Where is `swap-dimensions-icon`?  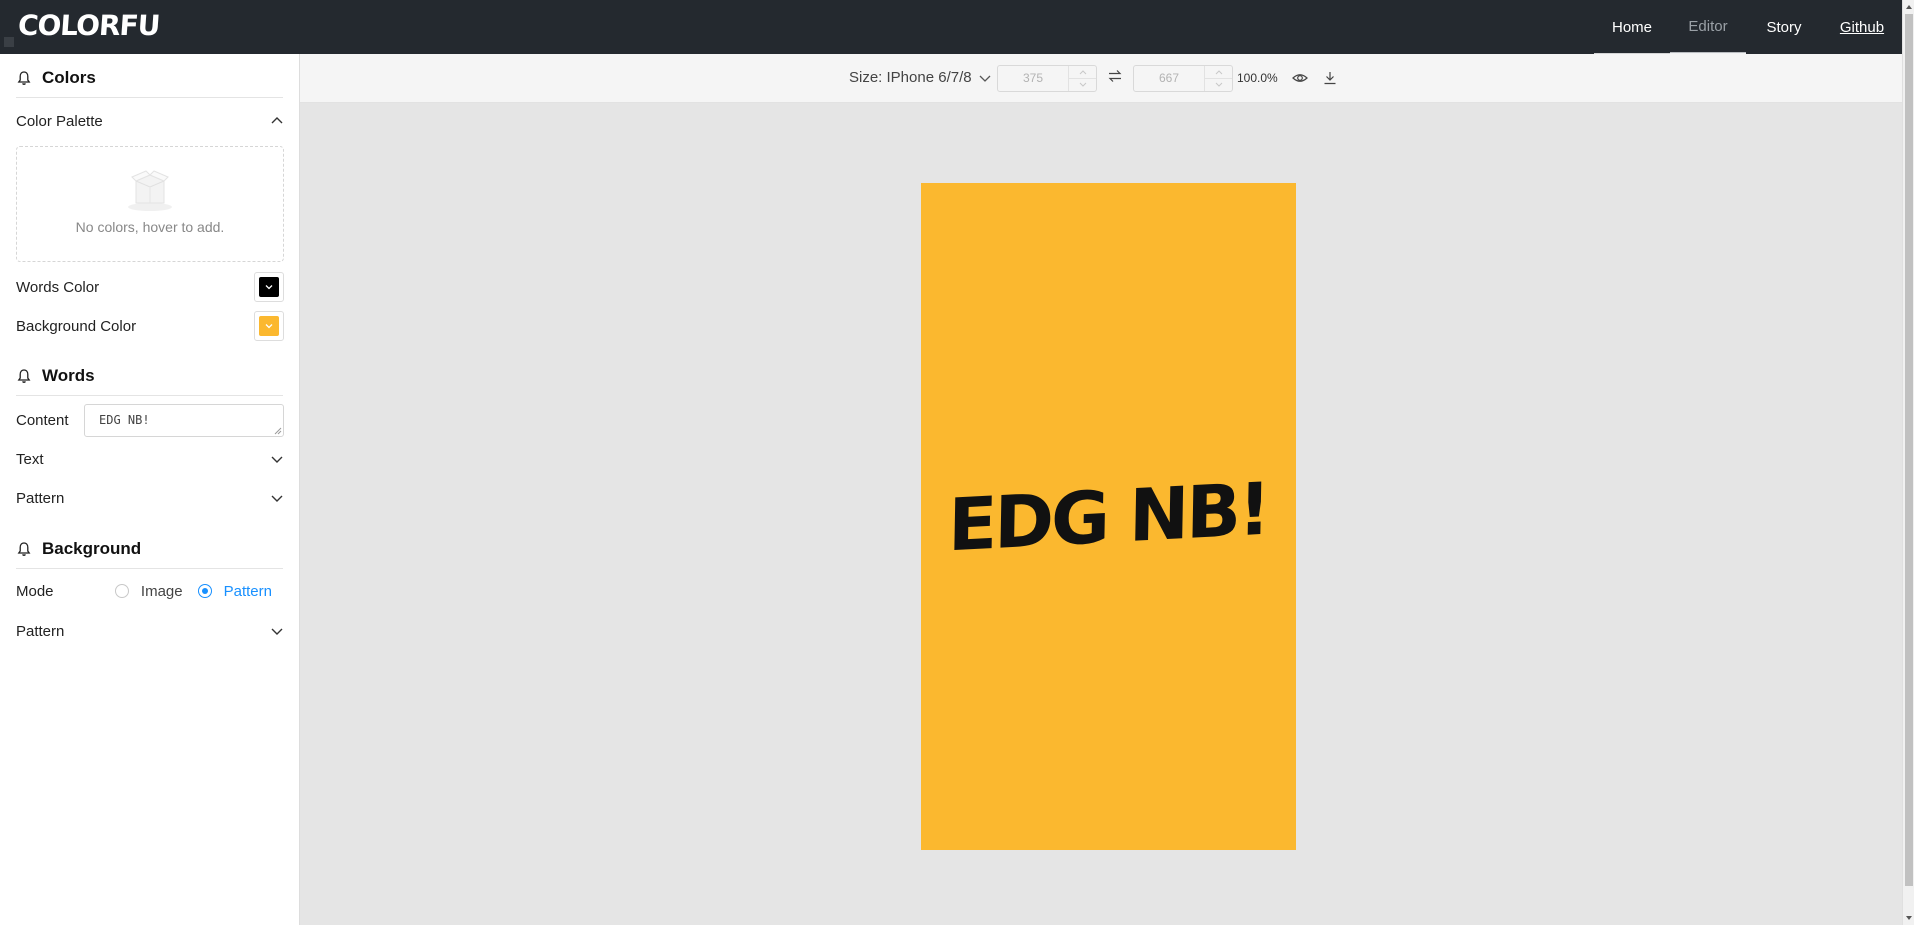 swap-dimensions-icon is located at coordinates (1115, 76).